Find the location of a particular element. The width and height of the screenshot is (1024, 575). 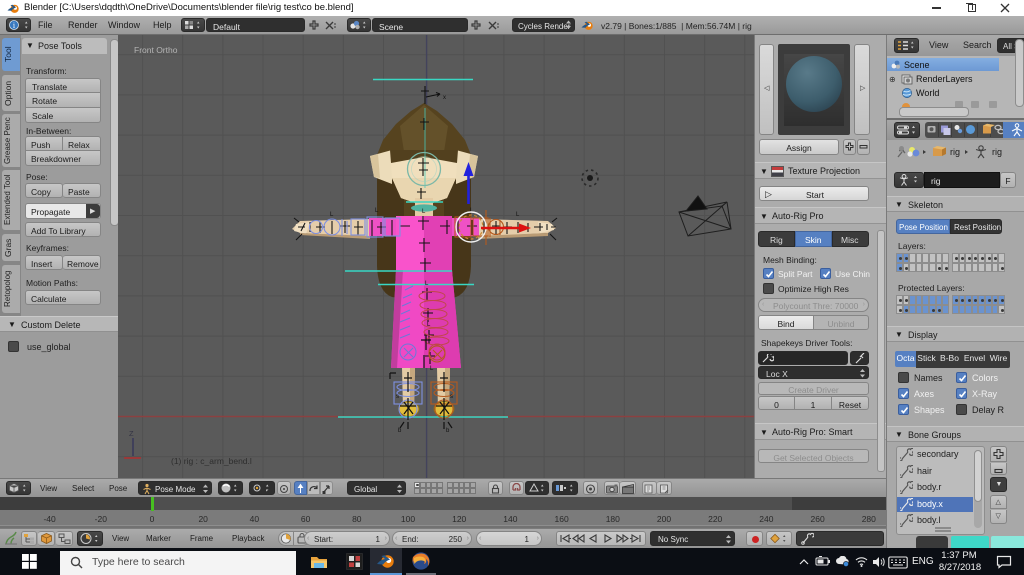

svg-text: Front Ortho is located at coordinates (156, 50).